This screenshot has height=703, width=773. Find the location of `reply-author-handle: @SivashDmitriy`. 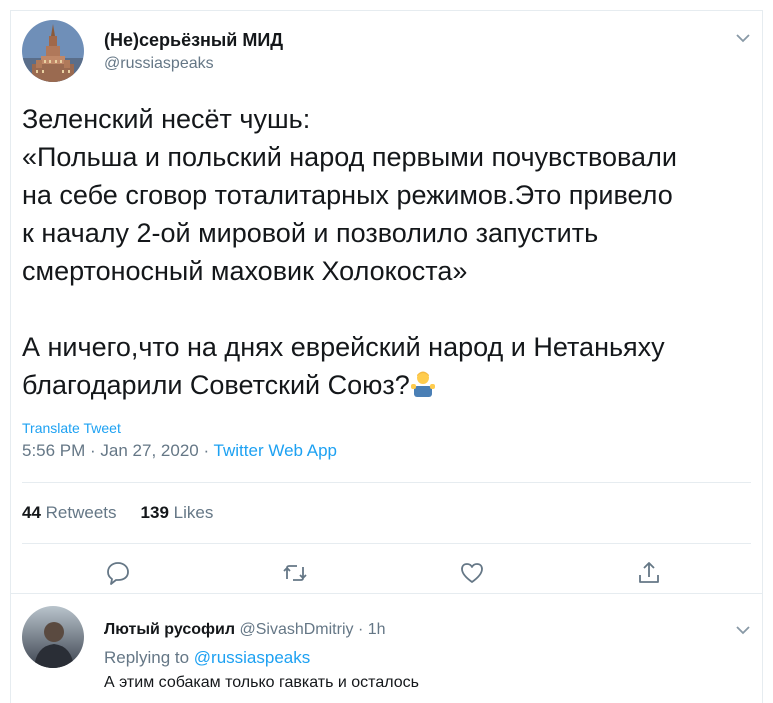

reply-author-handle: @SivashDmitriy is located at coordinates (296, 629).